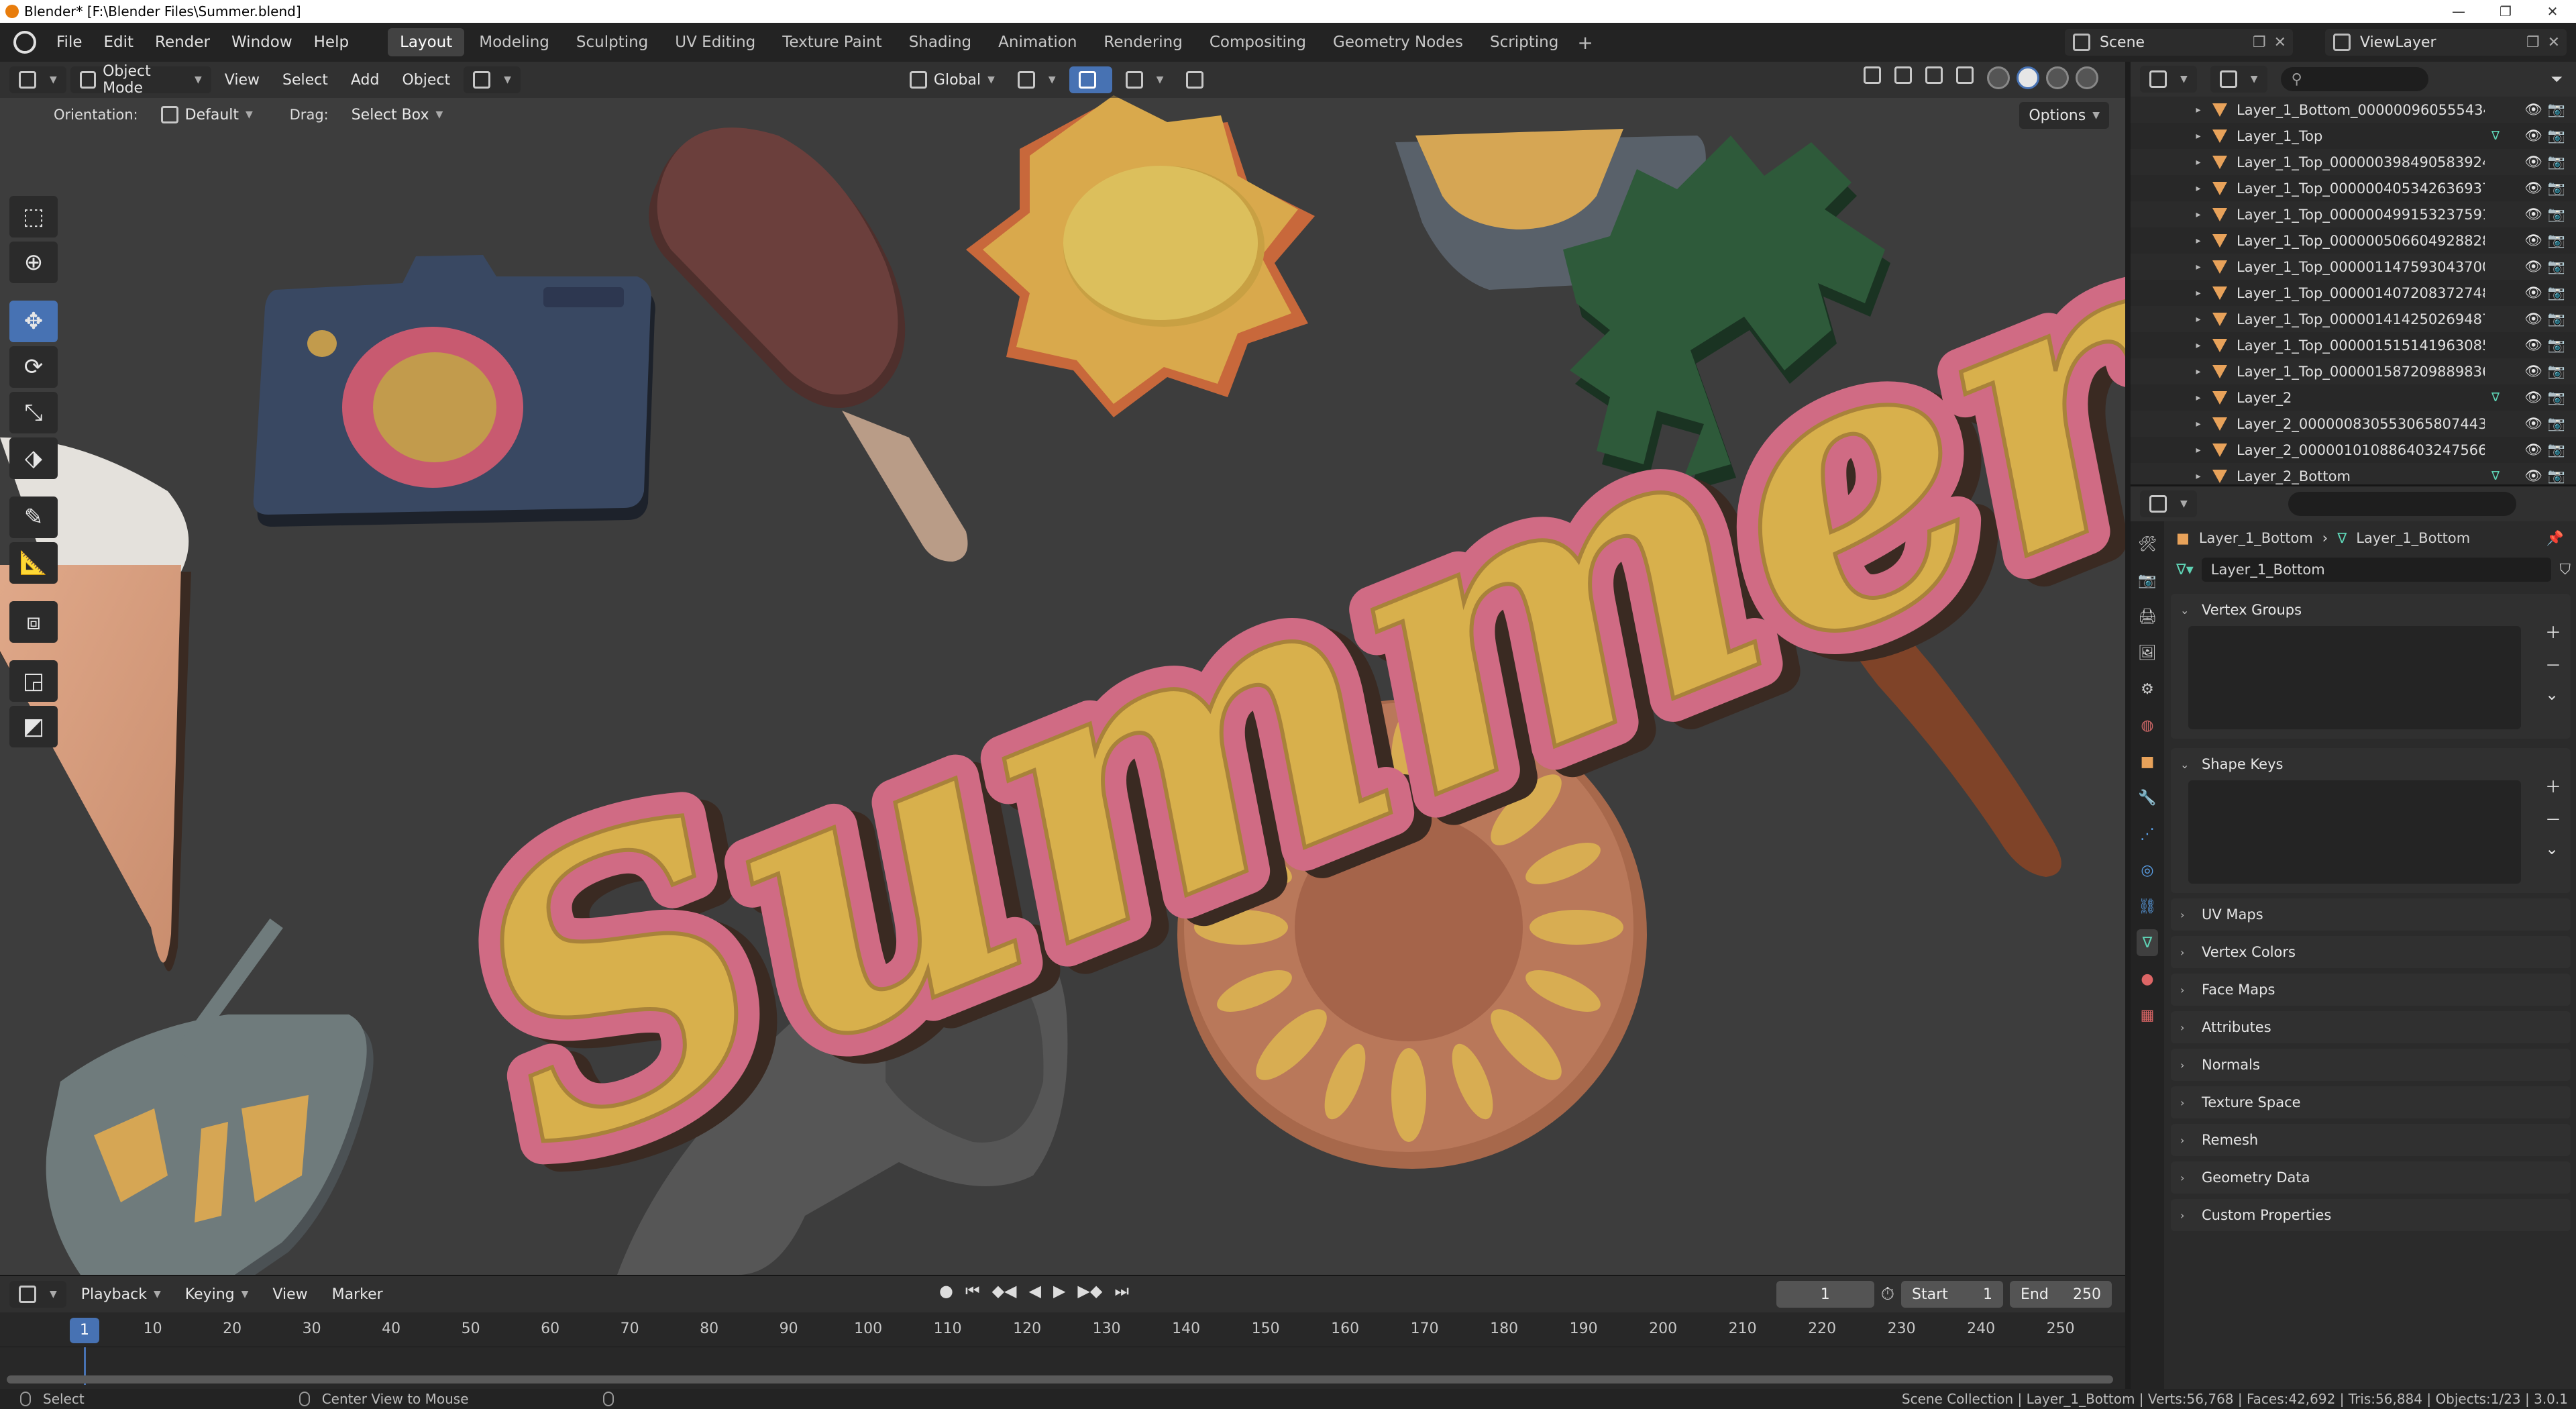  What do you see at coordinates (242, 79) in the screenshot?
I see `viewport-menu-view: View` at bounding box center [242, 79].